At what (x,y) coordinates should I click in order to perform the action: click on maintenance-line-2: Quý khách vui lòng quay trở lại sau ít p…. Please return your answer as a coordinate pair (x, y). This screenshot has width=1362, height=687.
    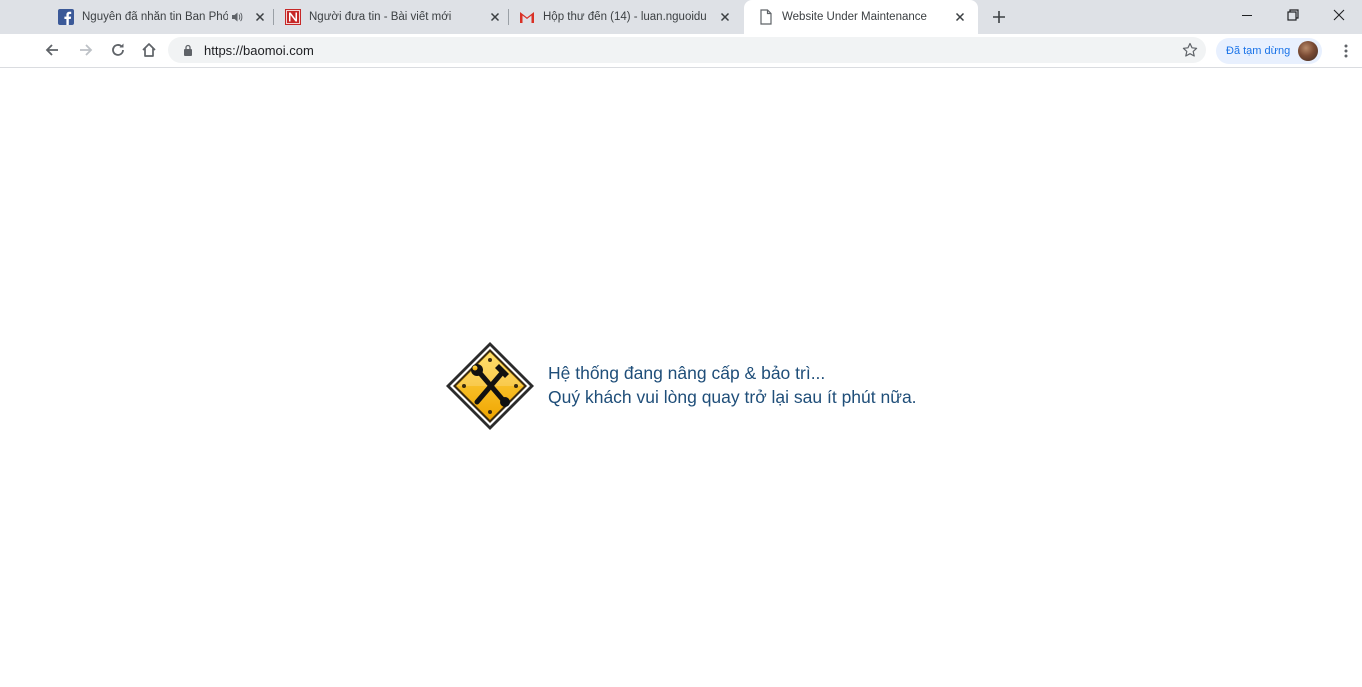
    Looking at the image, I should click on (732, 397).